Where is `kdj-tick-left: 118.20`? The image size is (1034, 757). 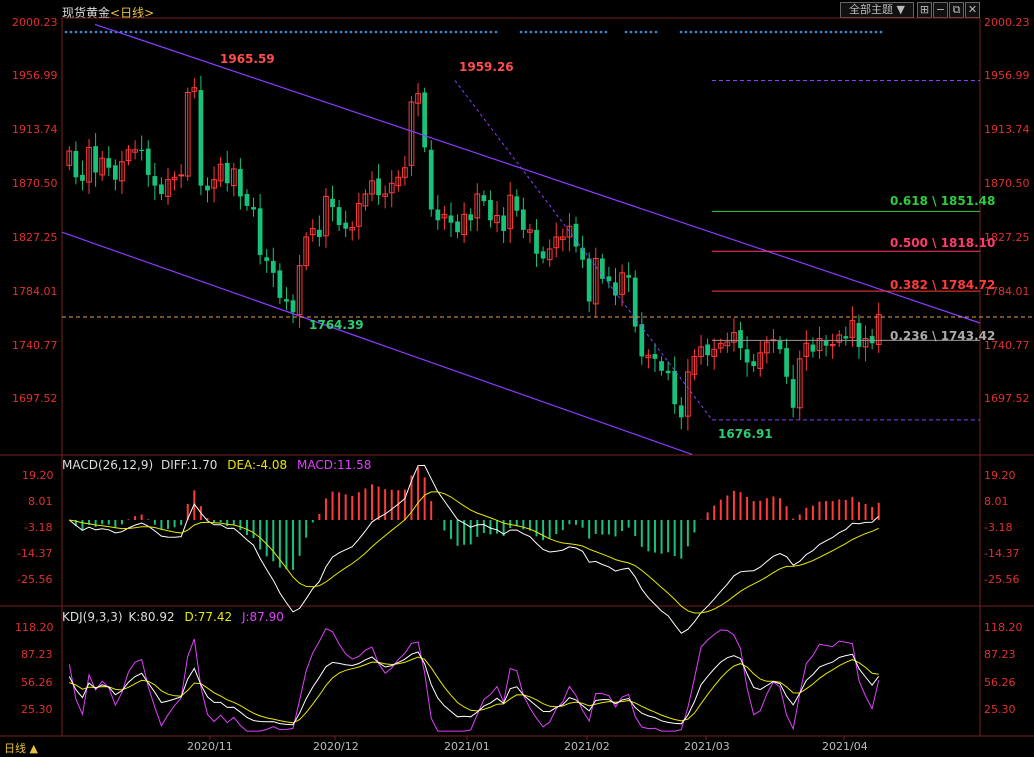
kdj-tick-left: 118.20 is located at coordinates (34, 627).